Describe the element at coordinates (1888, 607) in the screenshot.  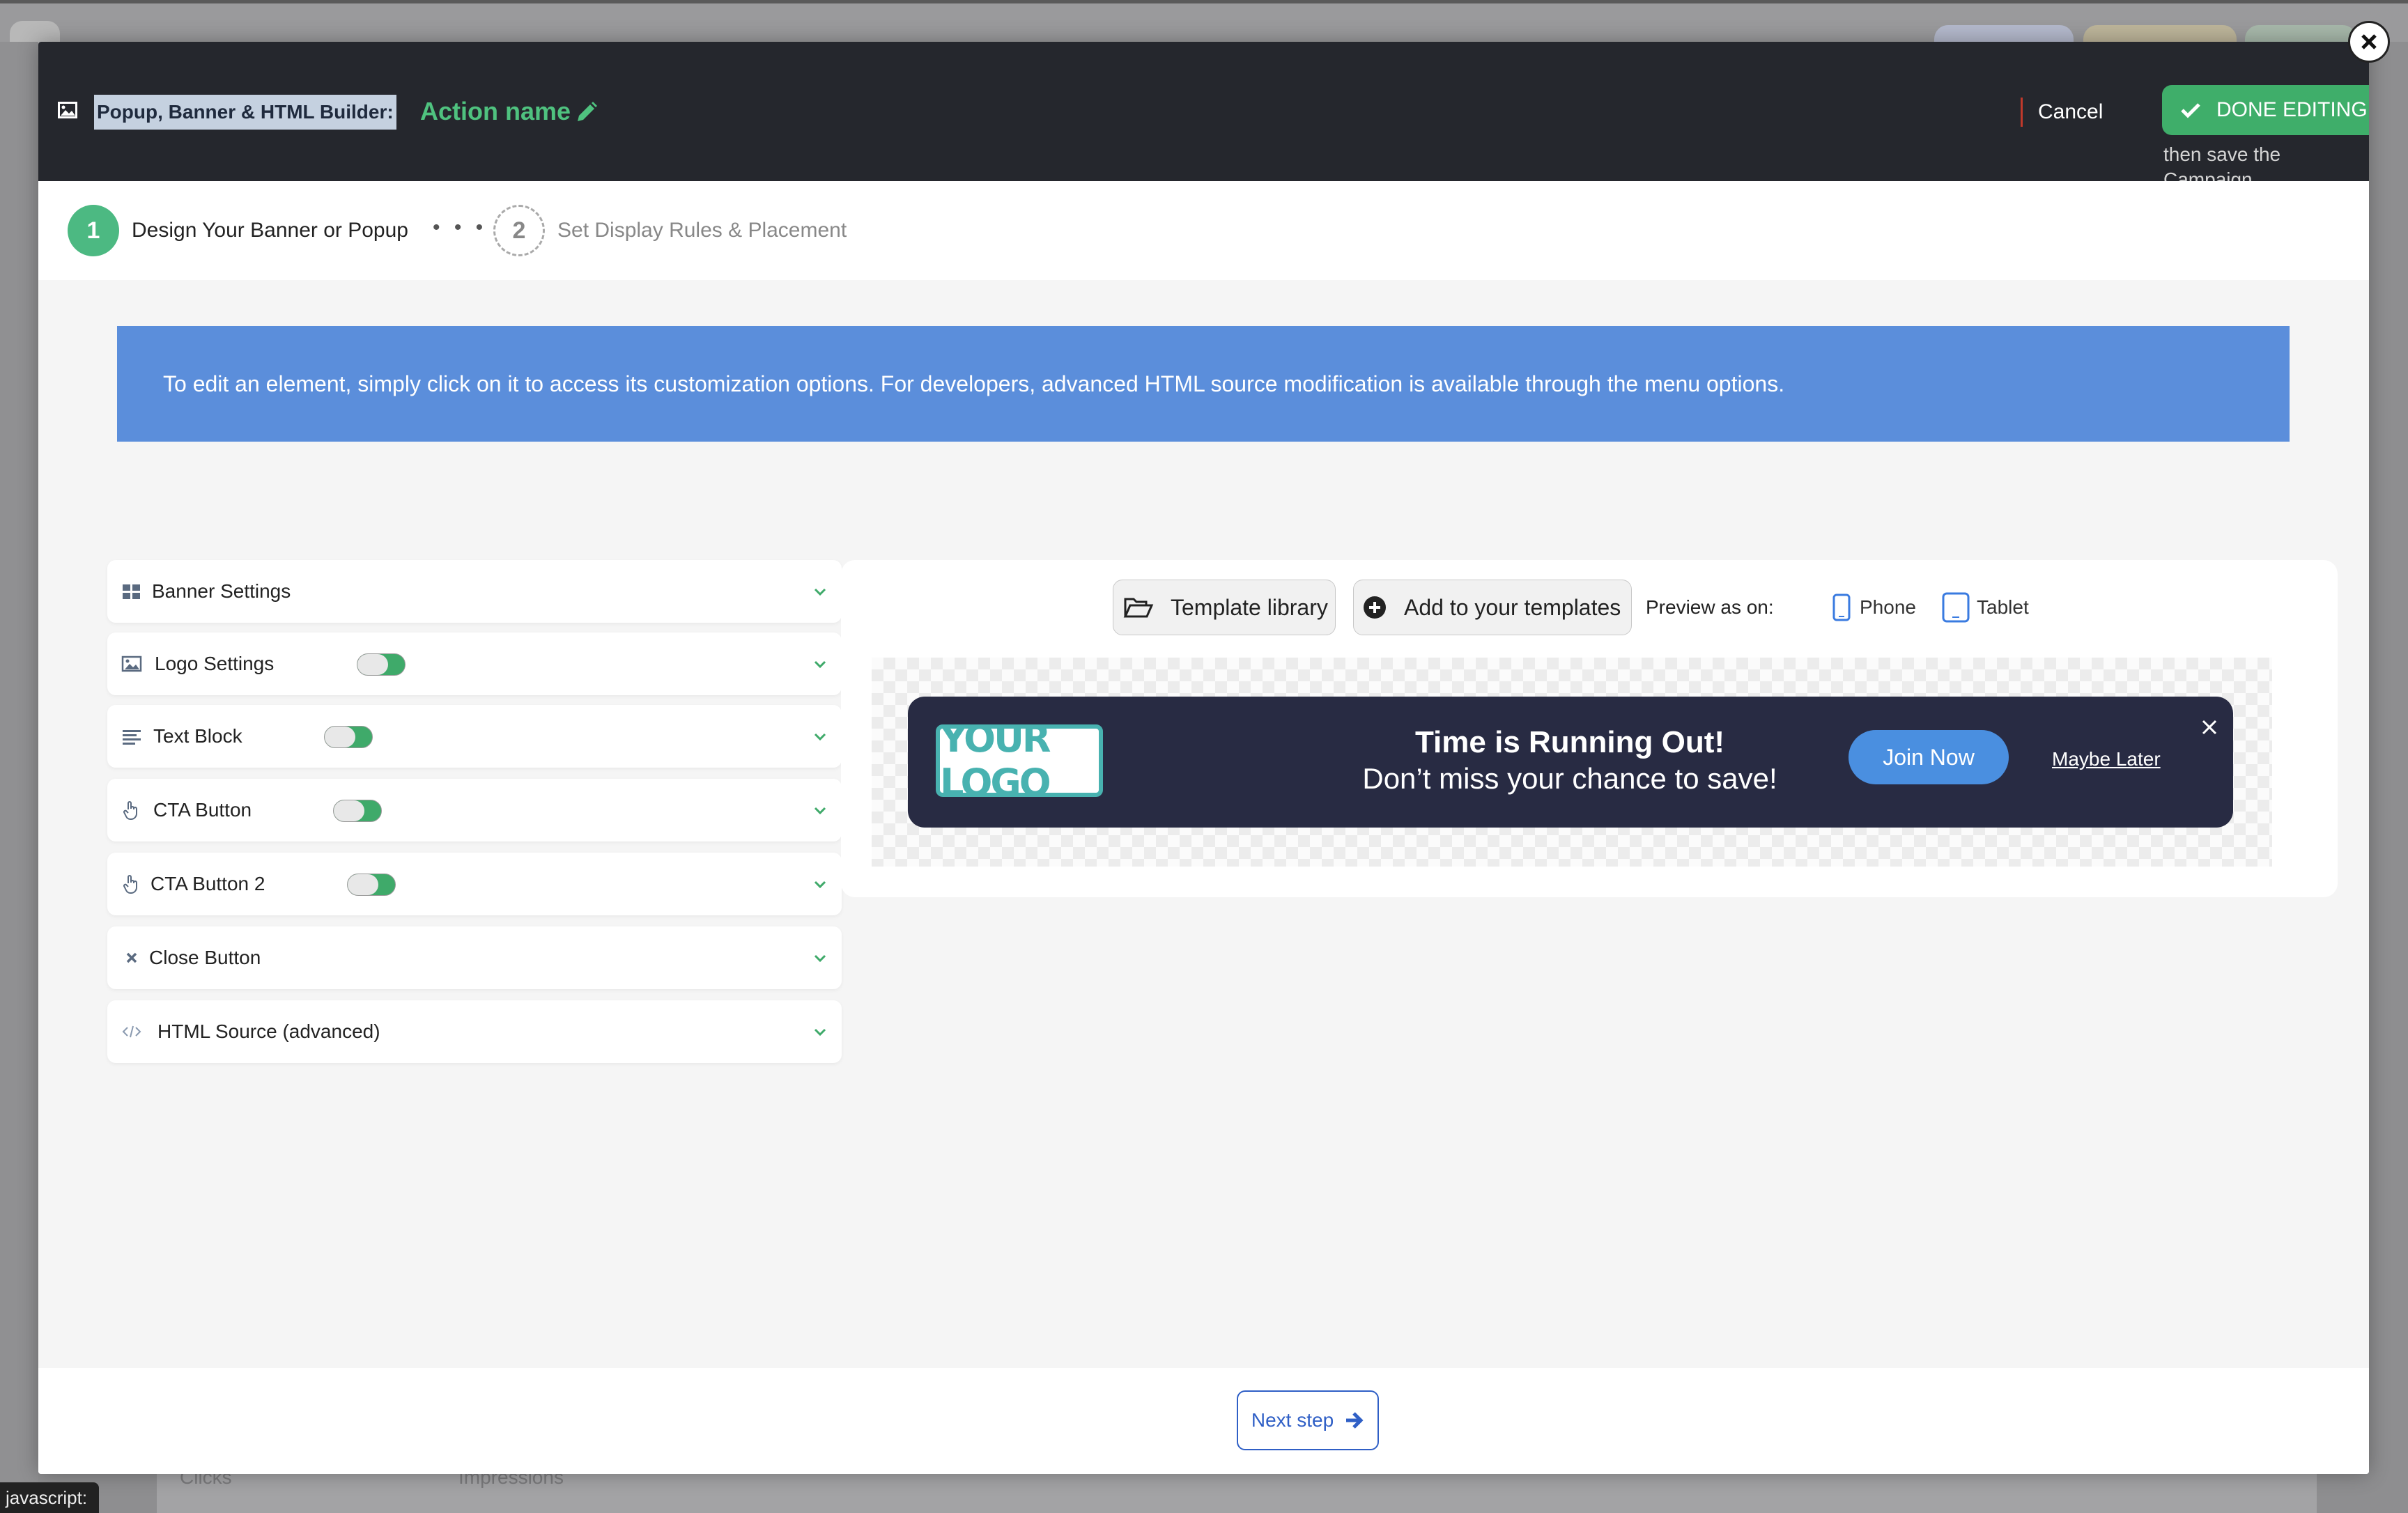
I see `preview-phone-option: Phone` at that location.